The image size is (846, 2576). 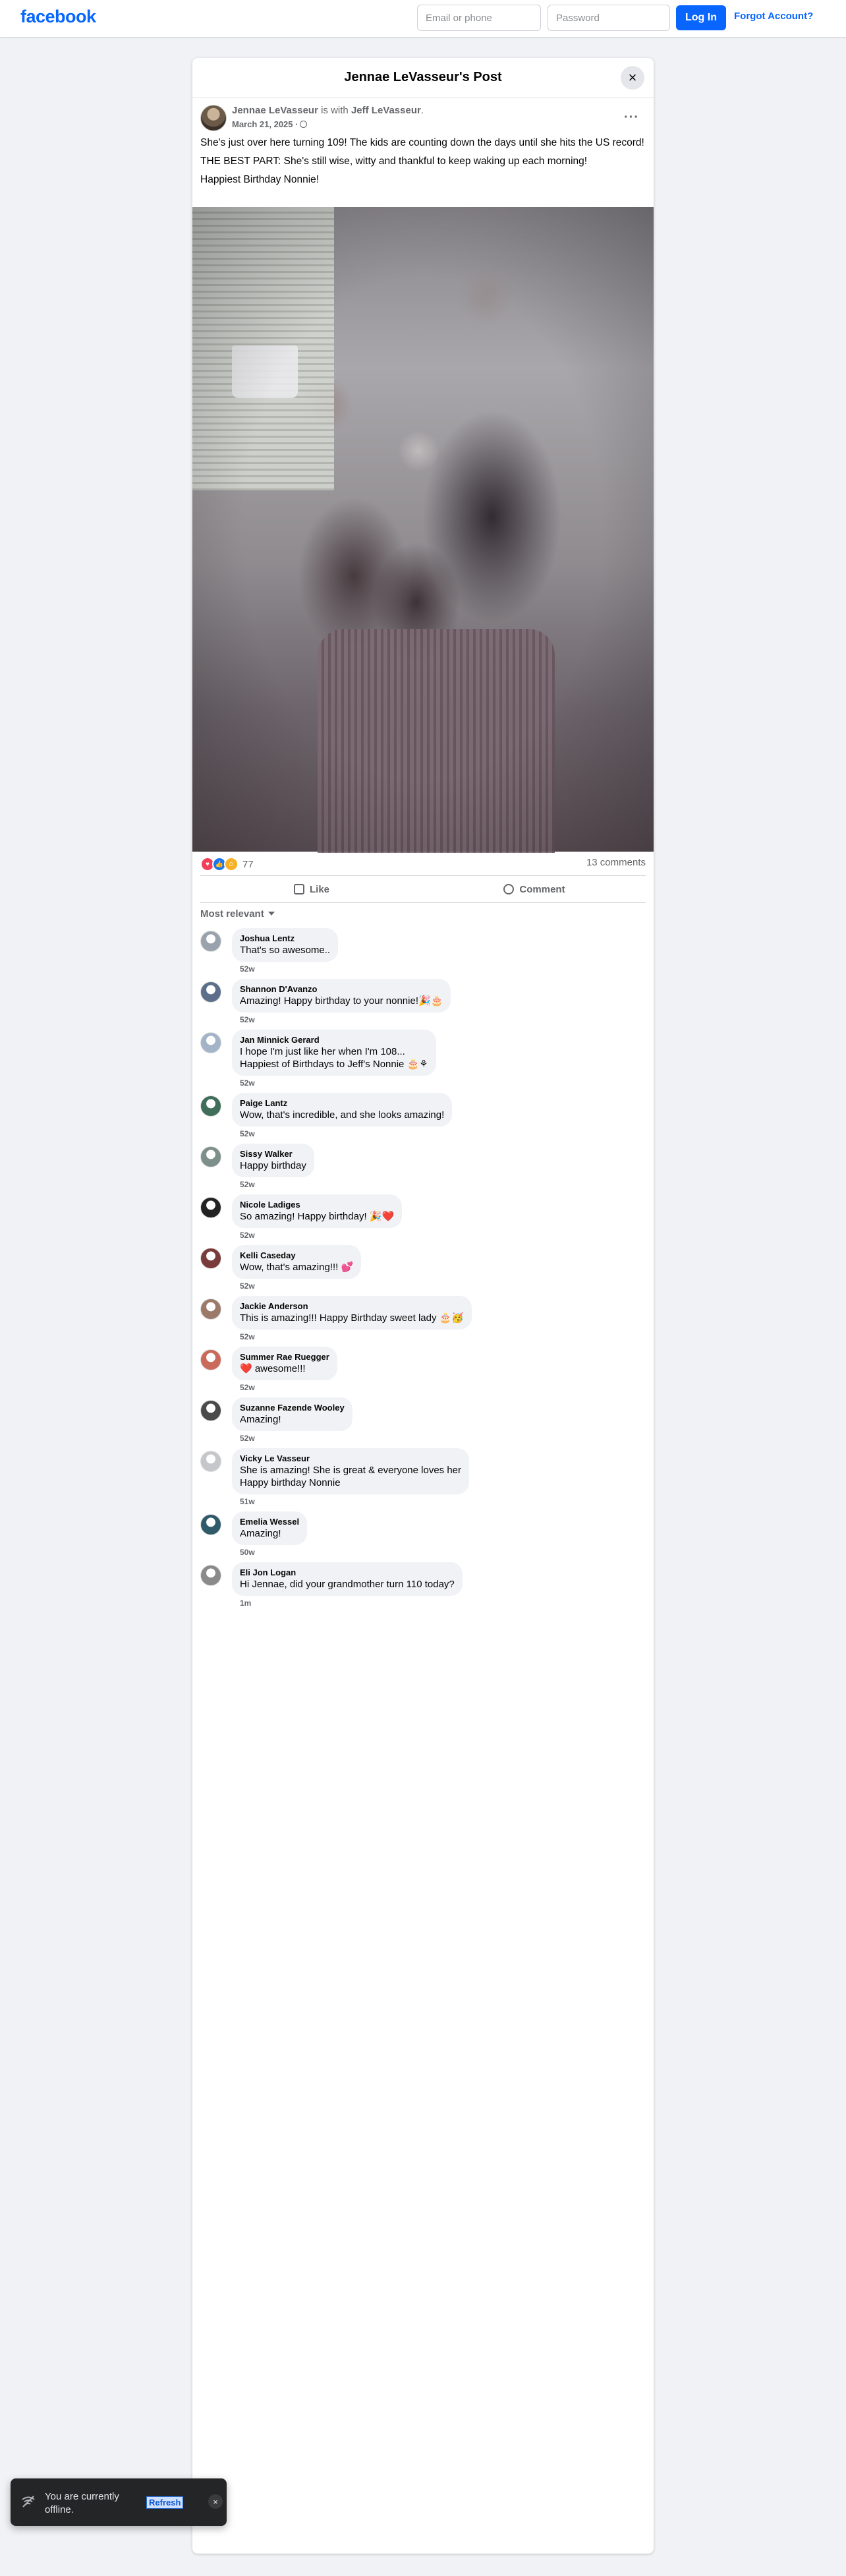 I want to click on comment-button: Comment, so click(x=534, y=889).